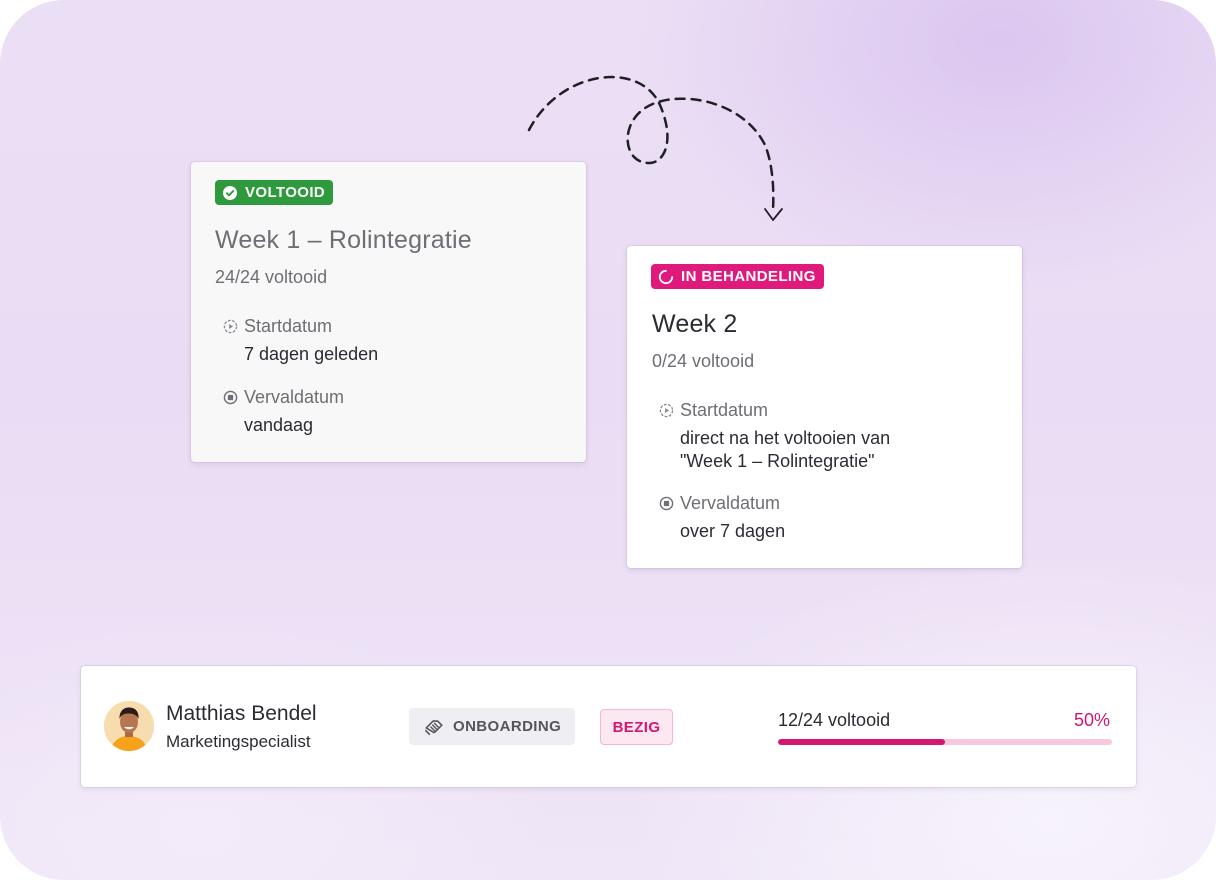  I want to click on week1-due-label: Vervaldatum, so click(294, 397).